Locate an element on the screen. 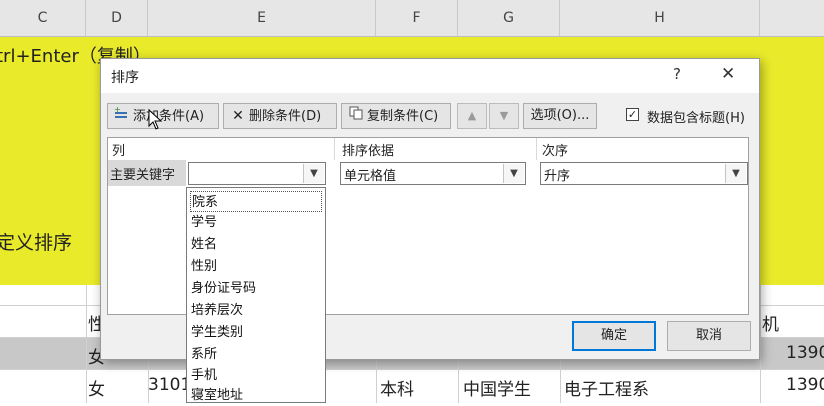  cell-row3-i: 1390 is located at coordinates (805, 385).